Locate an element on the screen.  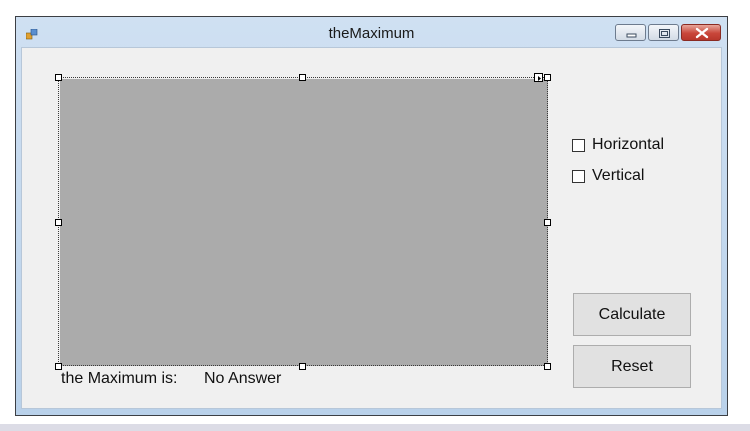
horizontal-checkbox-row: Horizontal is located at coordinates (618, 145).